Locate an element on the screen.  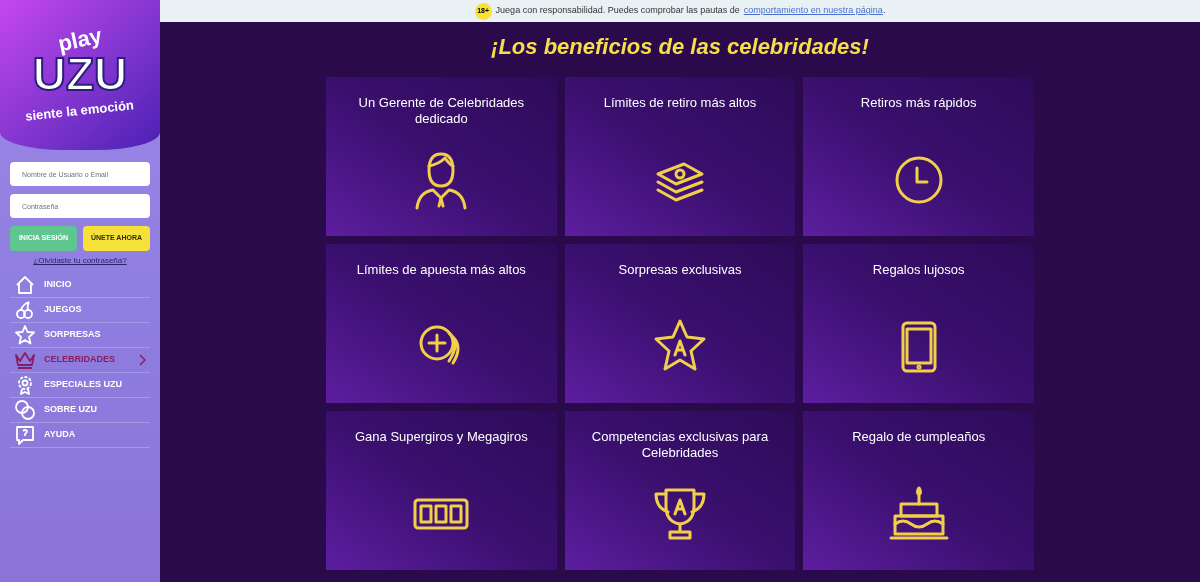
chevron-right-icon is located at coordinates (142, 360).